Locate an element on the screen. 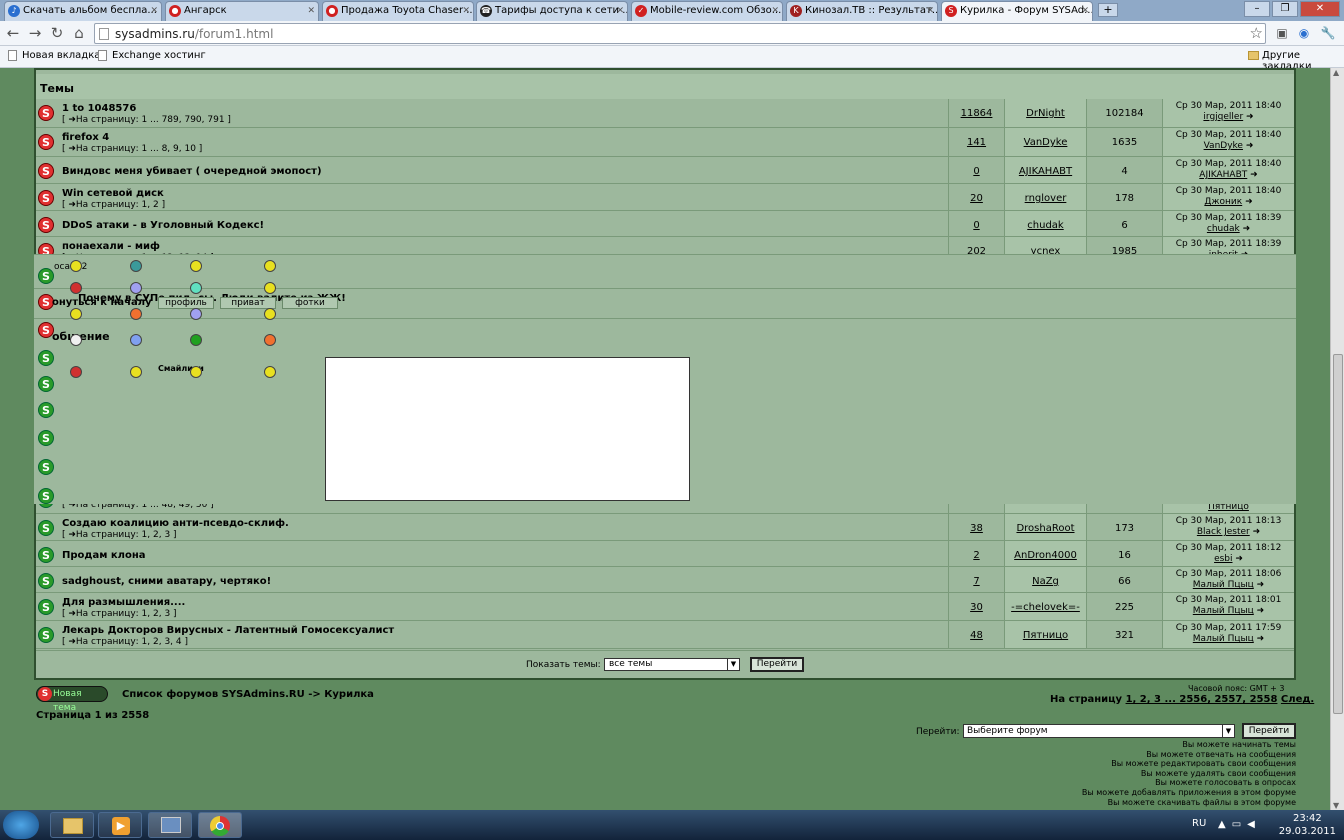  topic-title-text: DDoS атаки - в Уголовный Кодекс! is located at coordinates (163, 225).